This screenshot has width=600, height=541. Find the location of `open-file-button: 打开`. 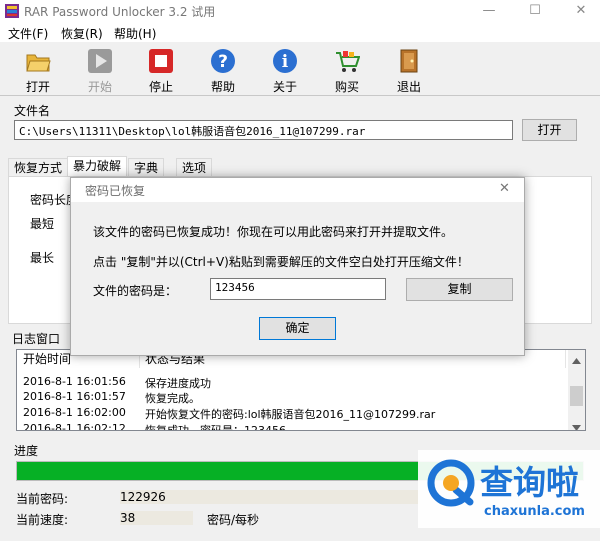

open-file-button: 打开 is located at coordinates (549, 130).